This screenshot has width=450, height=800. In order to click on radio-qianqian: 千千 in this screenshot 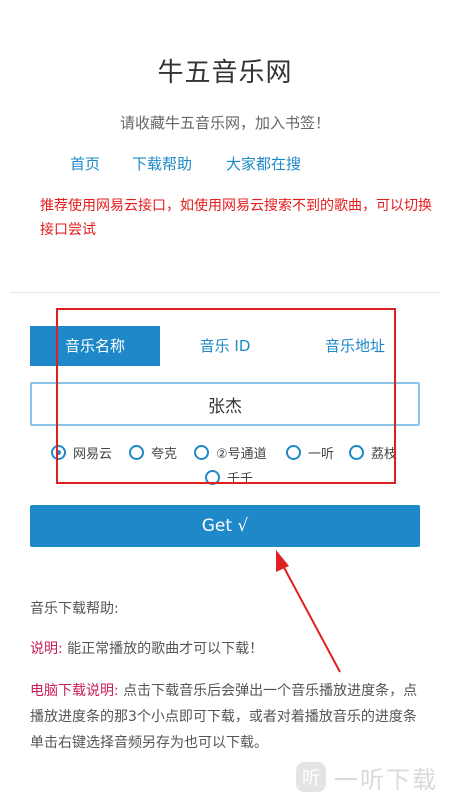, I will do `click(229, 477)`.